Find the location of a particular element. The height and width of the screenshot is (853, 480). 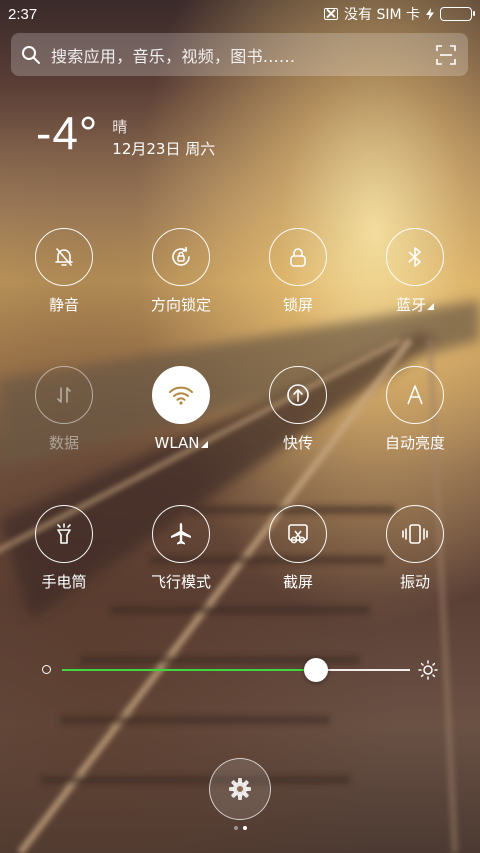

toggle-label: 蓝牙 is located at coordinates (415, 305).